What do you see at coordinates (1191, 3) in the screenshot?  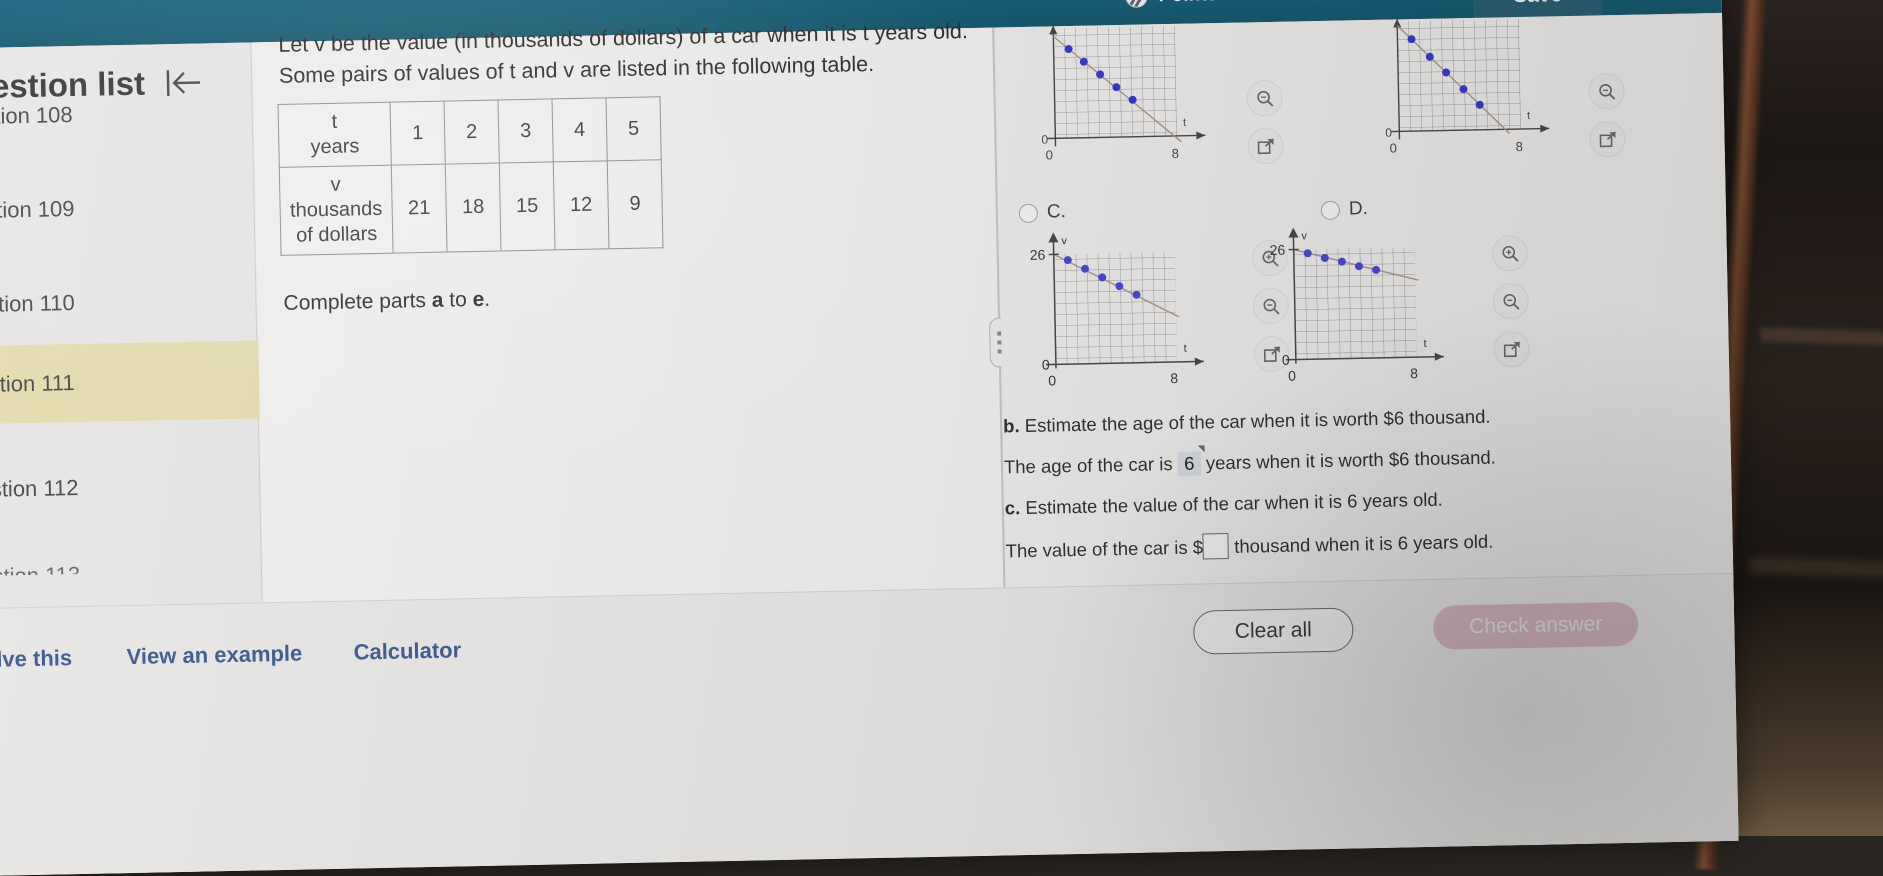 I see `points-label: Points:` at bounding box center [1191, 3].